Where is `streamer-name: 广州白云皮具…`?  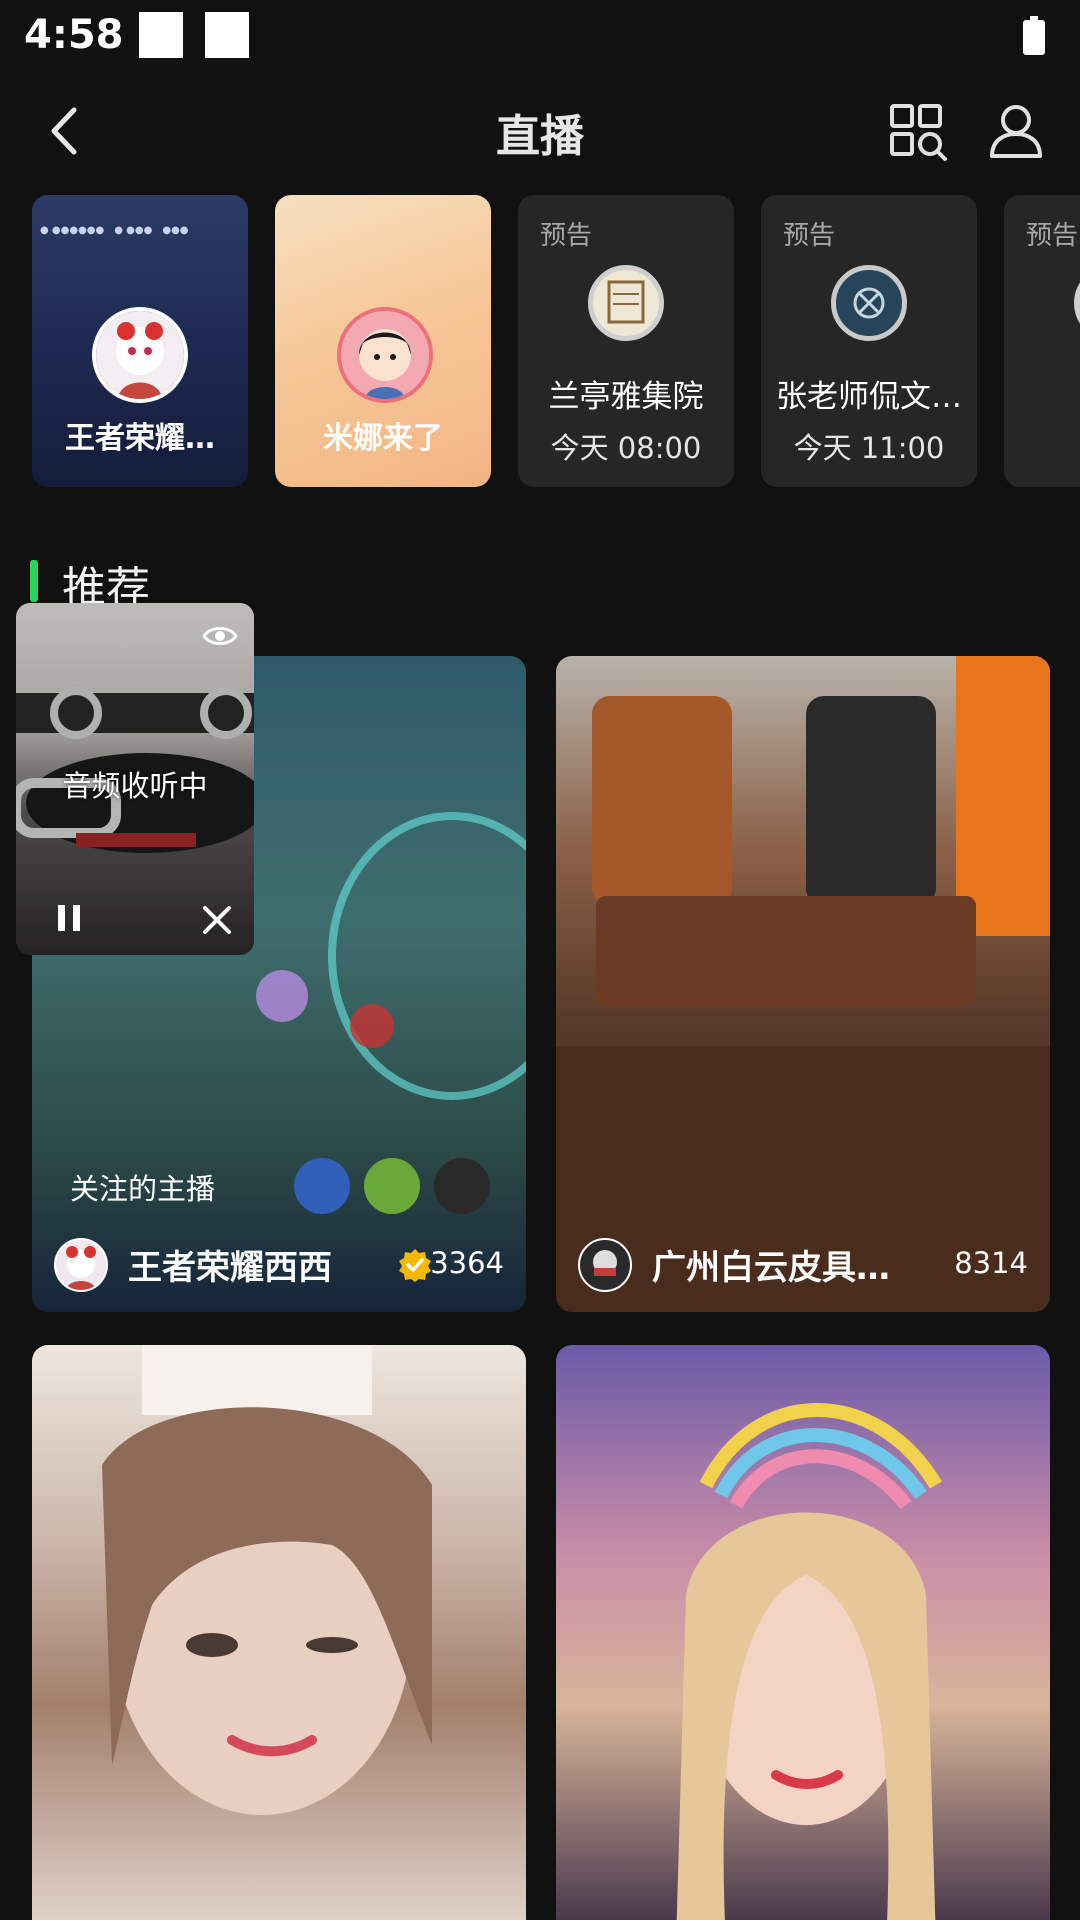
streamer-name: 广州白云皮具… is located at coordinates (771, 1268).